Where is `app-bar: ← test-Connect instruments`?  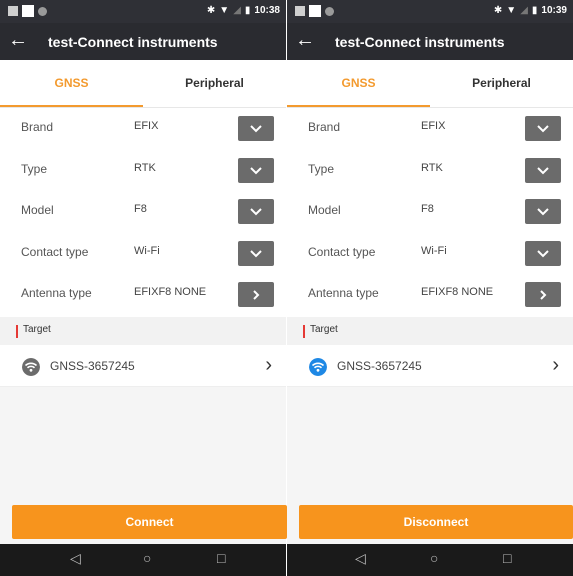 app-bar: ← test-Connect instruments is located at coordinates (143, 41).